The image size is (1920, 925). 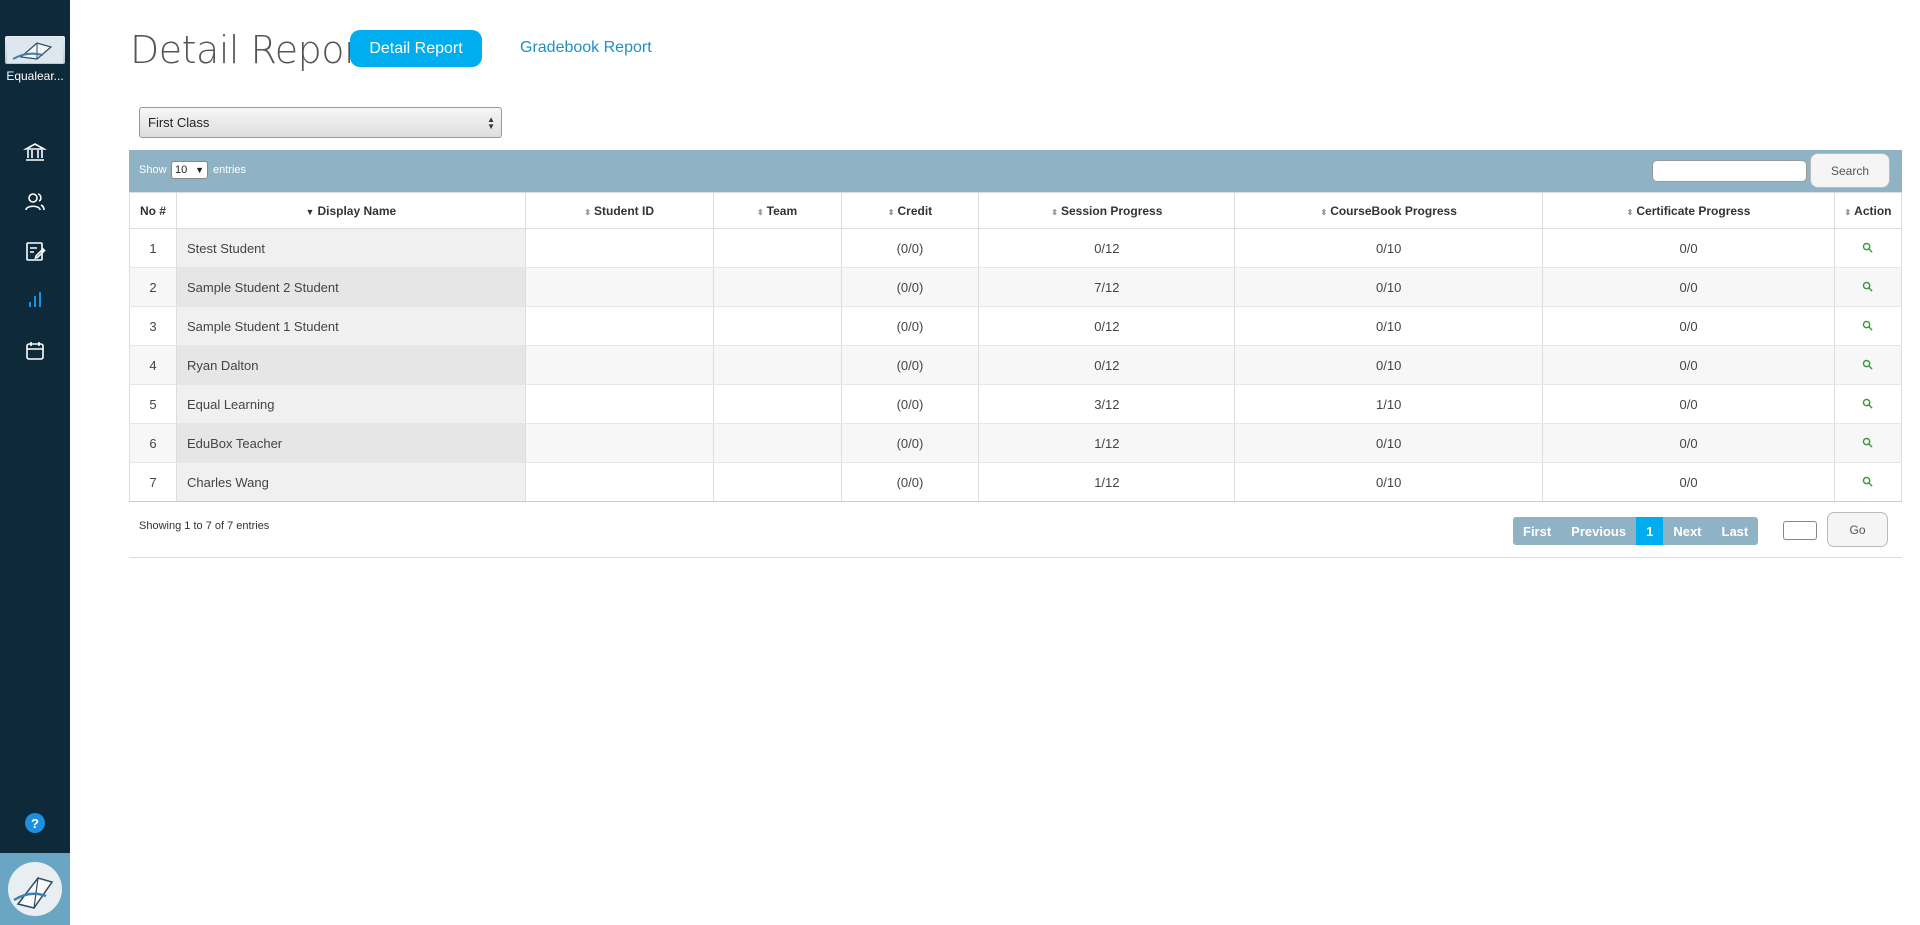 I want to click on sidebar: Equalear... ?, so click(x=35, y=462).